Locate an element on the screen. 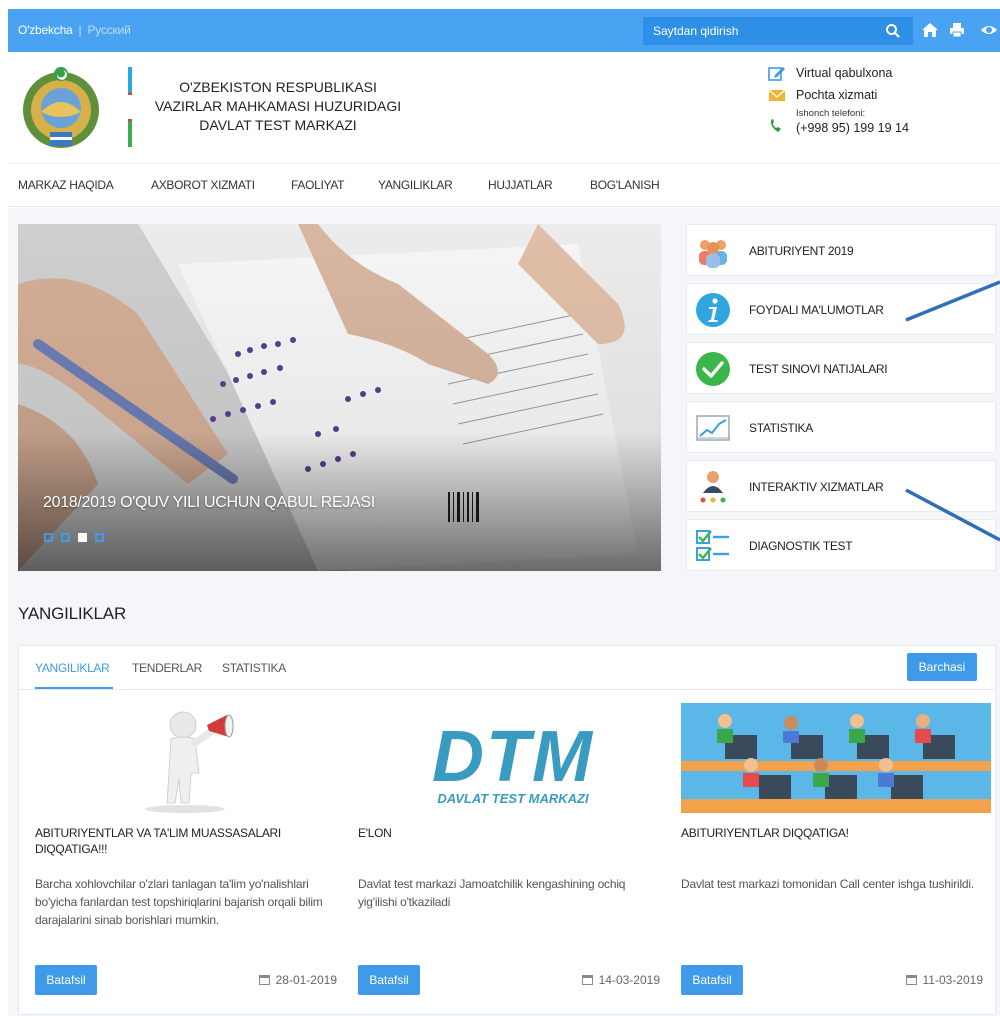  search-input is located at coordinates (760, 31).